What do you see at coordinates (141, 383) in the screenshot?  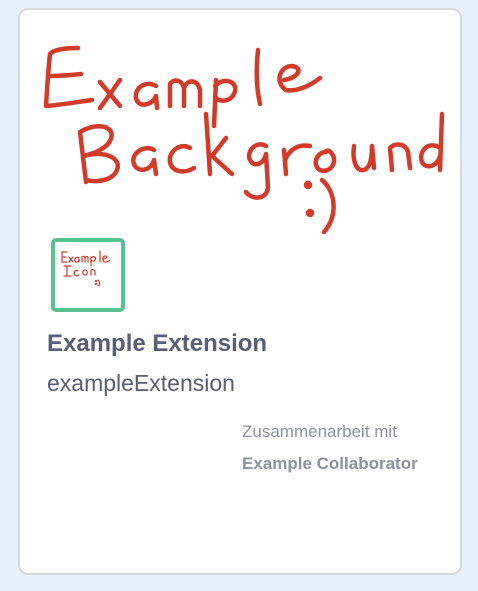 I see `extension-id: exampleExtension` at bounding box center [141, 383].